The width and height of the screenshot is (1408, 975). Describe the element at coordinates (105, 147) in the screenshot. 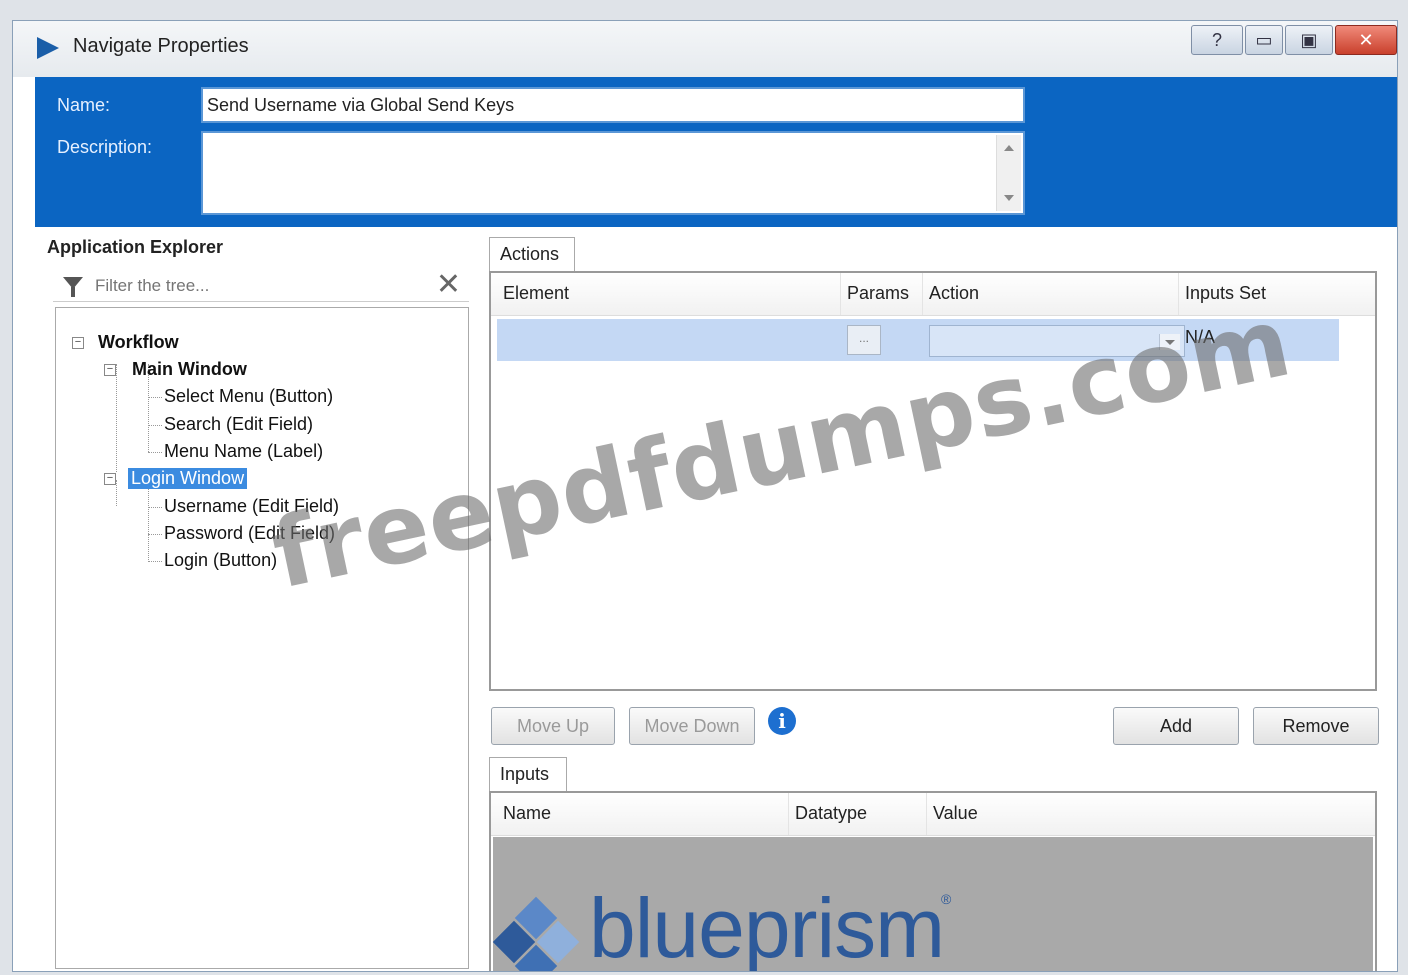

I see `description-label: Description:` at that location.